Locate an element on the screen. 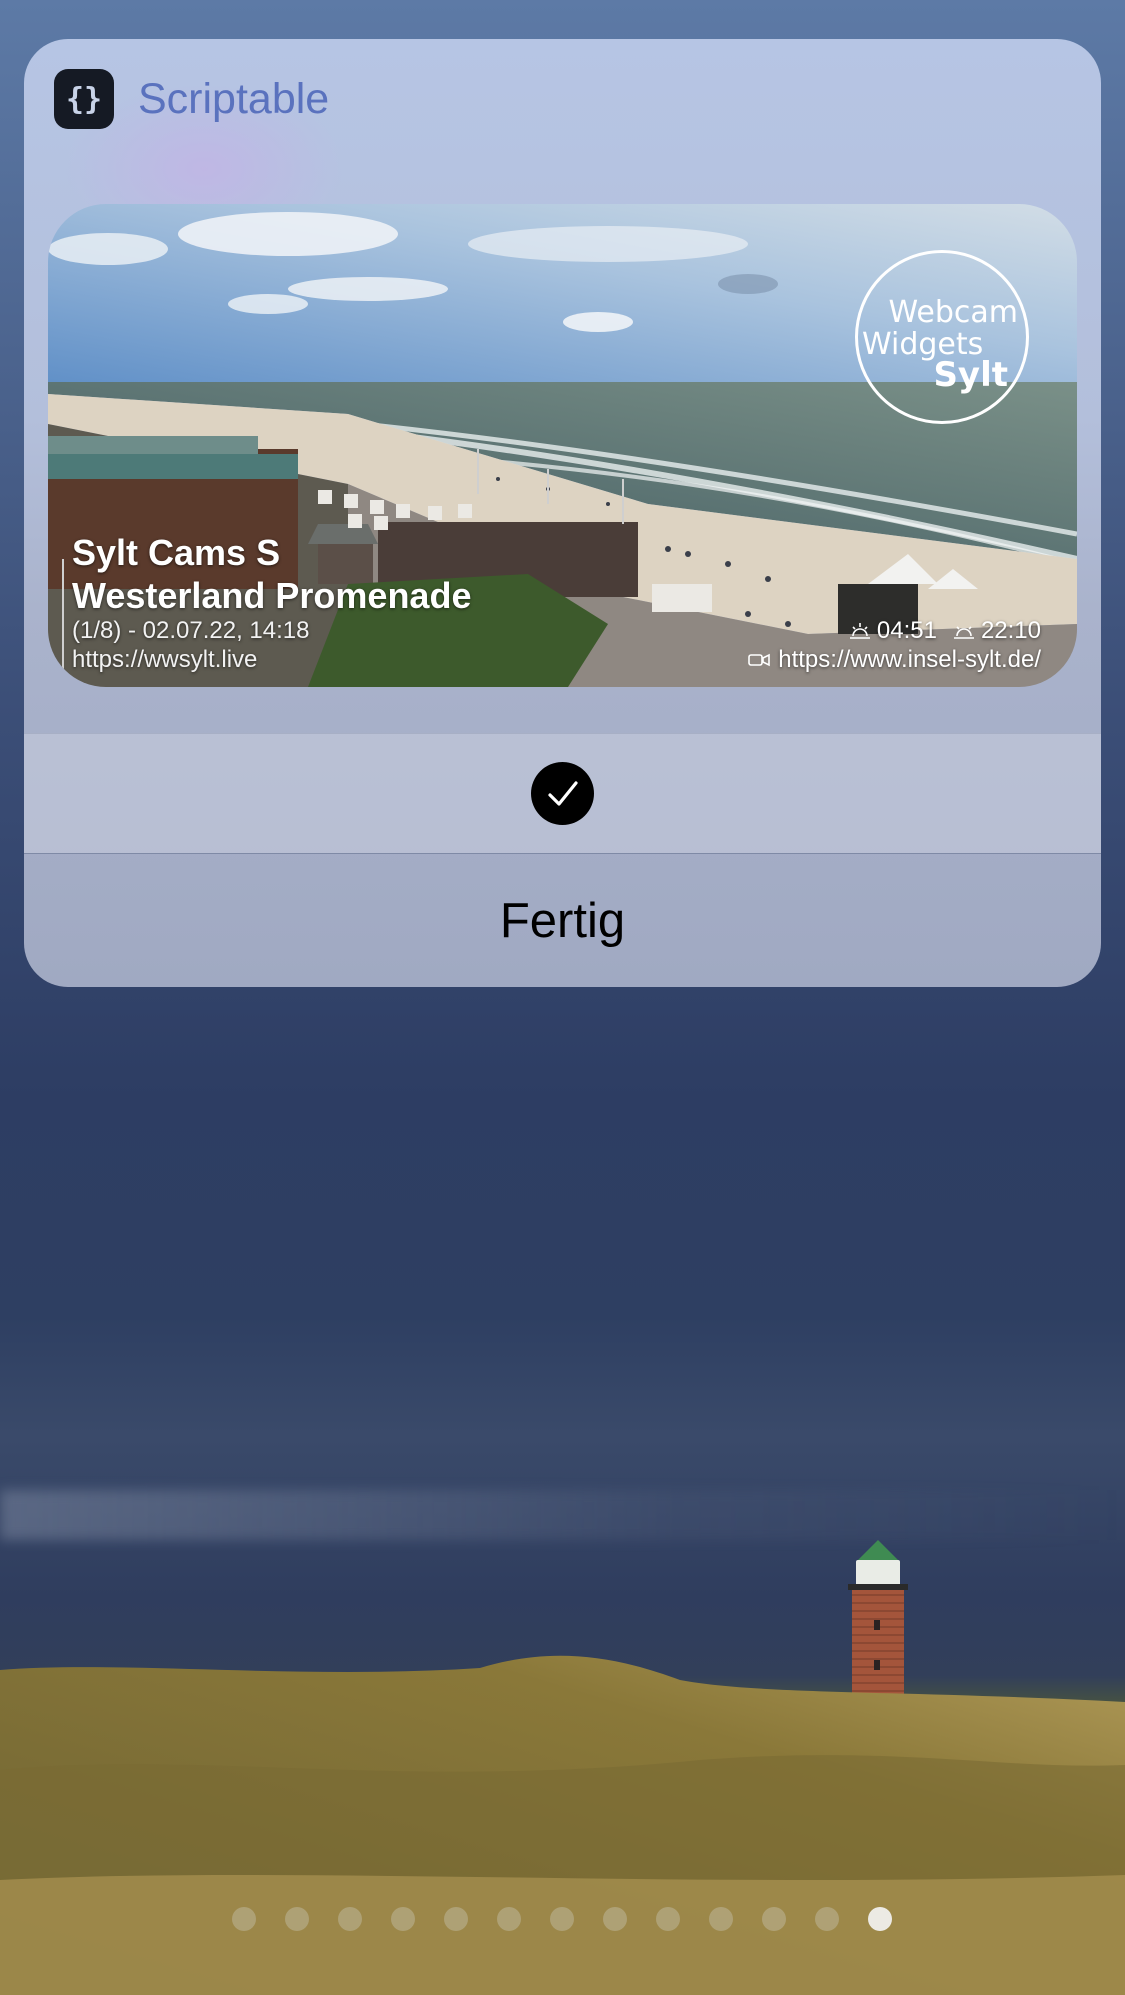 This screenshot has width=1125, height=1995. app-header: {} Scriptable is located at coordinates (191, 99).